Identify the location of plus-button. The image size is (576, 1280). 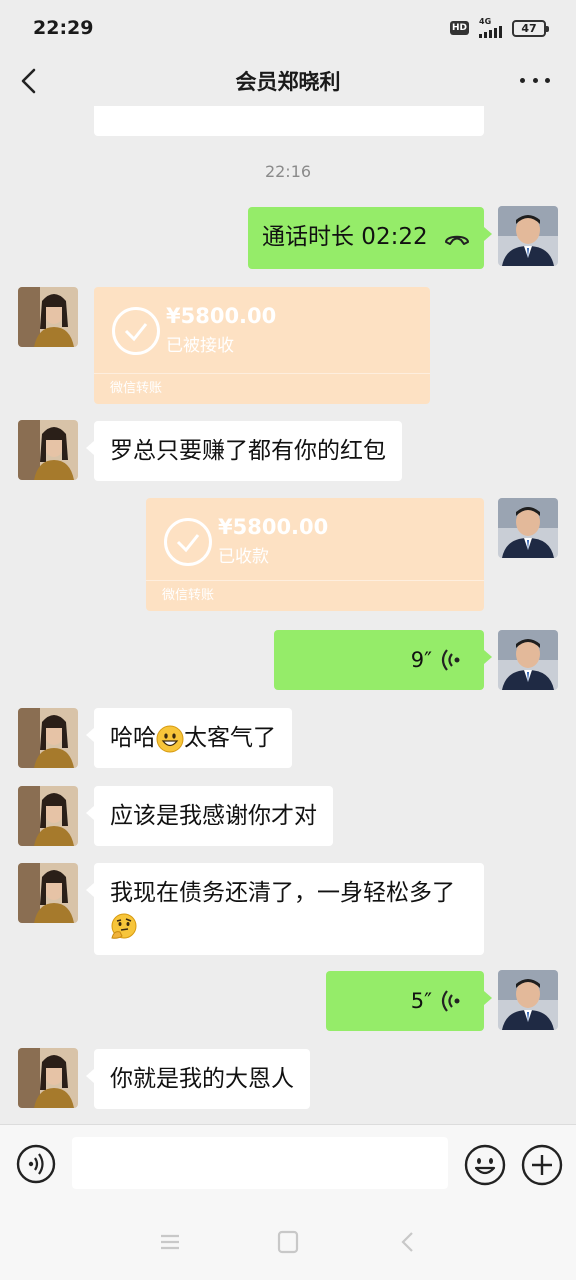
(542, 1165).